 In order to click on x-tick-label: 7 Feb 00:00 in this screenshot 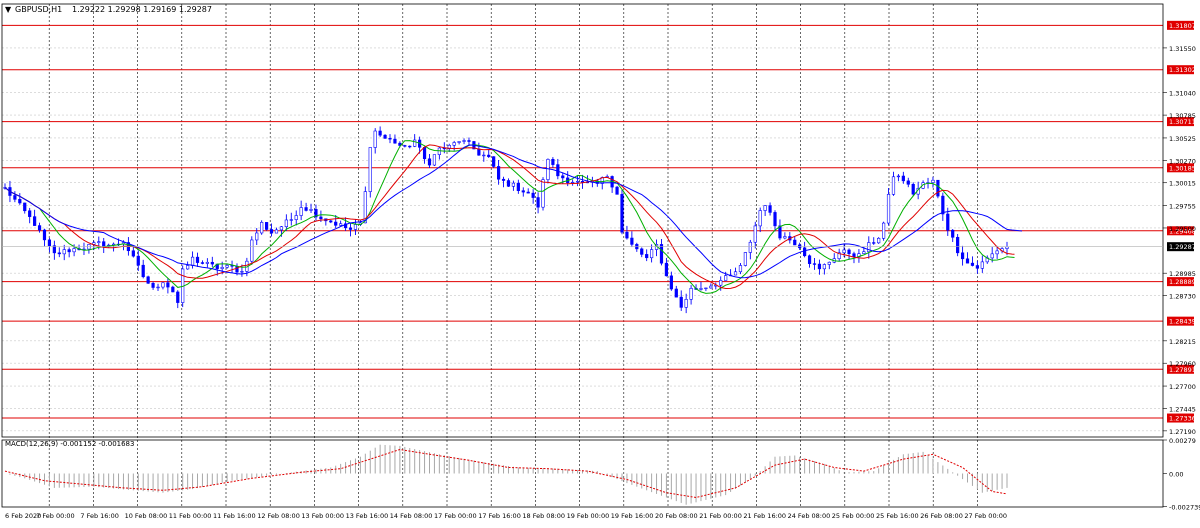, I will do `click(55, 516)`.